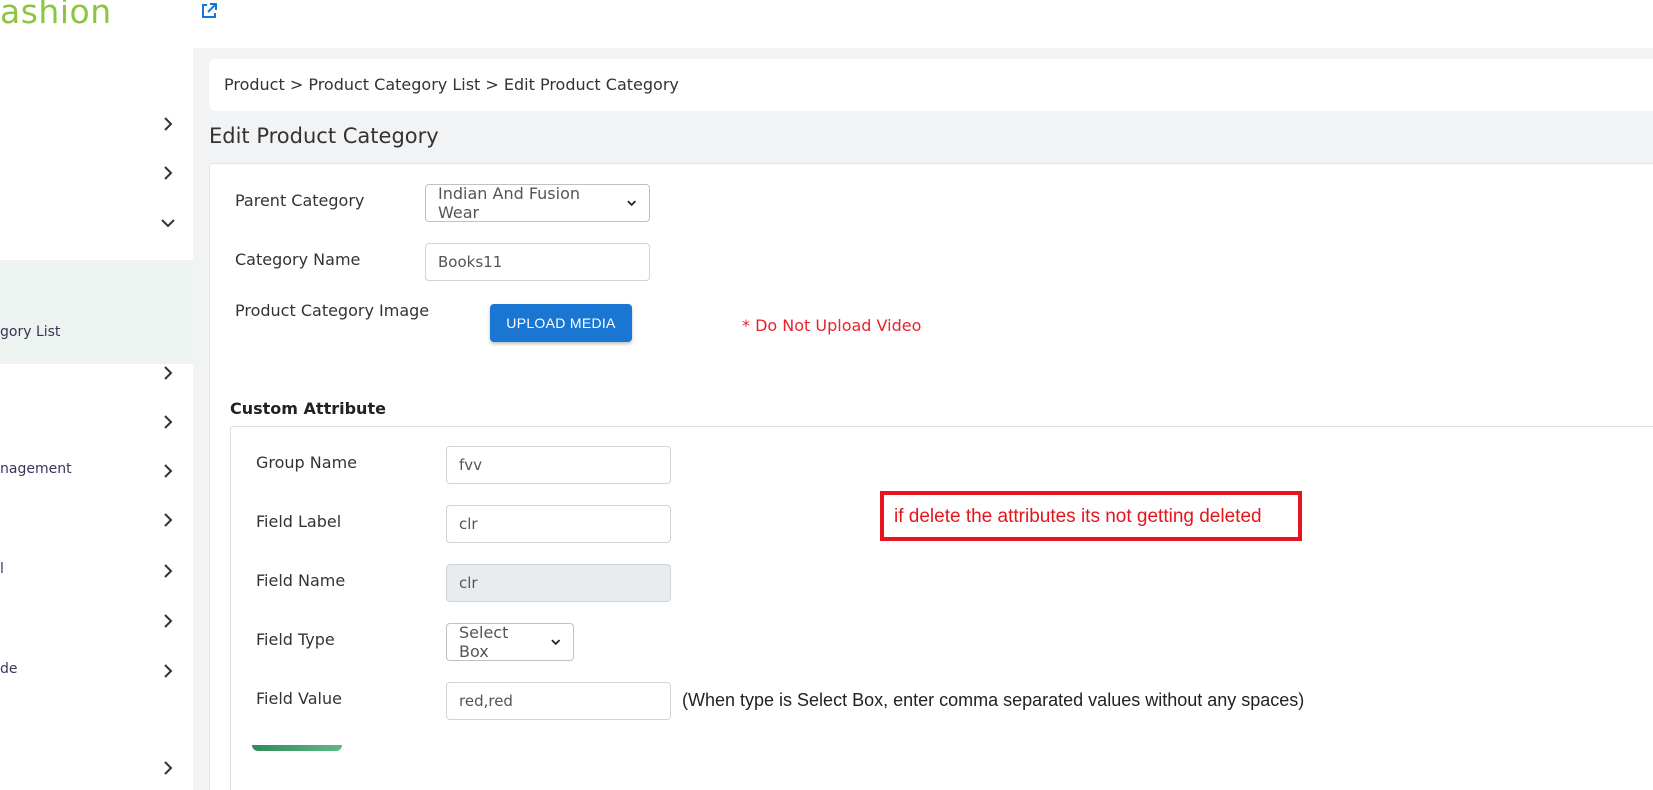  Describe the element at coordinates (826, 24) in the screenshot. I see `top-header: ashion` at that location.